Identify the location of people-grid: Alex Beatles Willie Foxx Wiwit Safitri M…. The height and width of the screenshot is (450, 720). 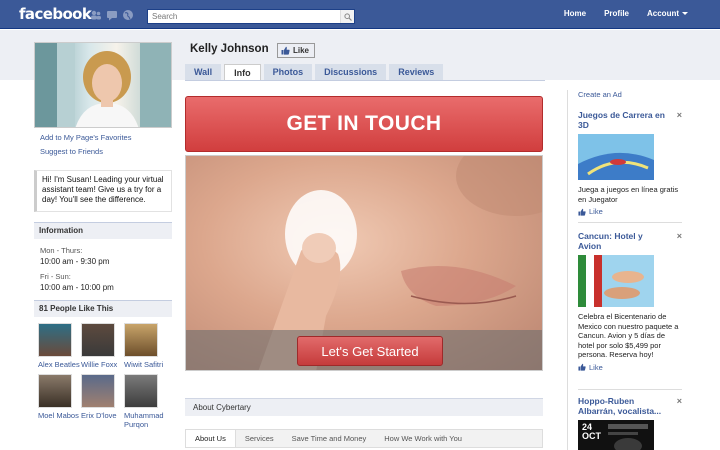
(103, 376).